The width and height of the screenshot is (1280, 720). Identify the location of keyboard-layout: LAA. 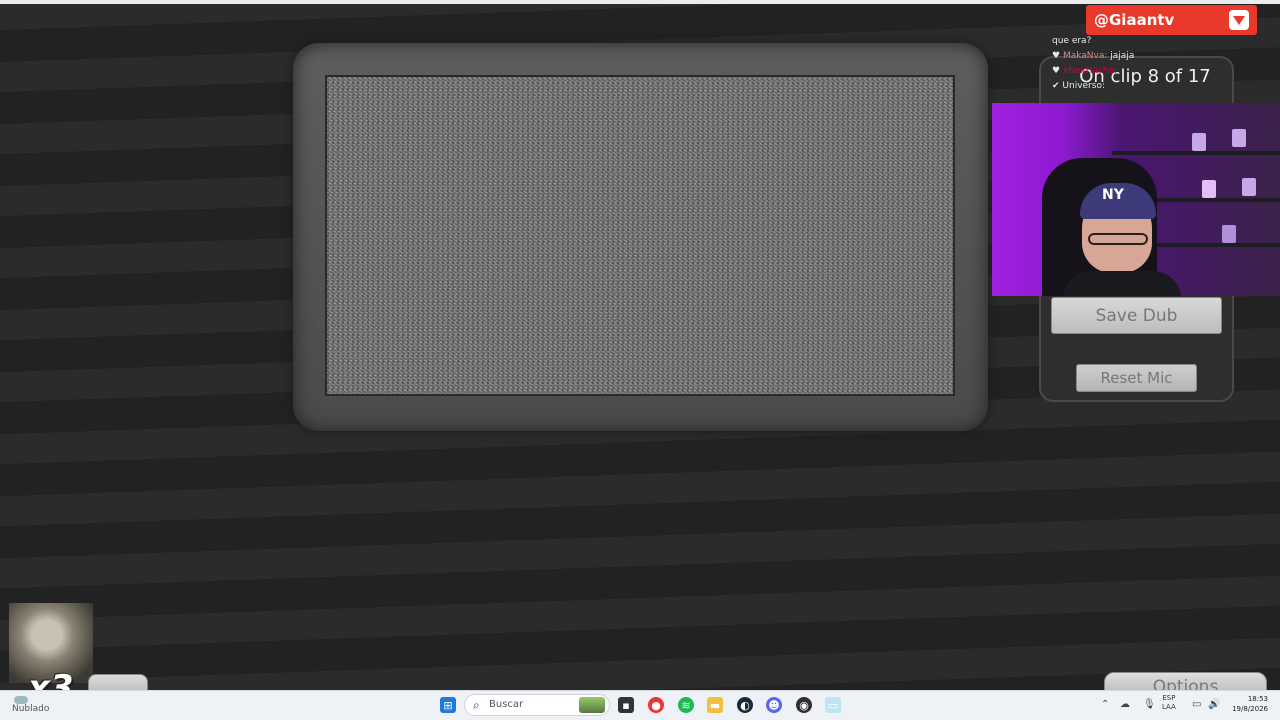
(1169, 707).